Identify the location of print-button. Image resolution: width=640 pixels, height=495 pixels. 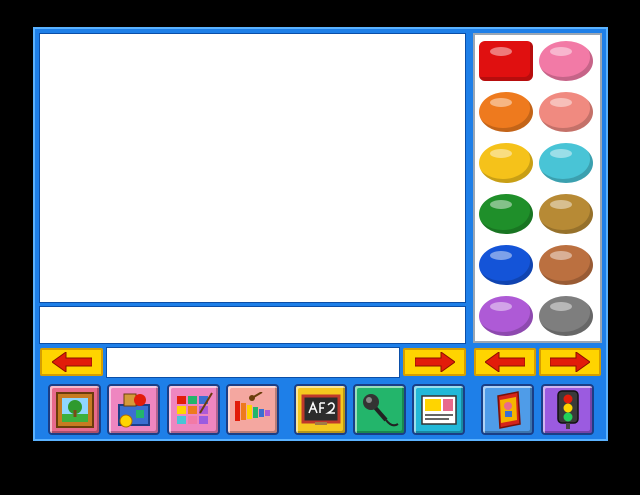
(438, 409).